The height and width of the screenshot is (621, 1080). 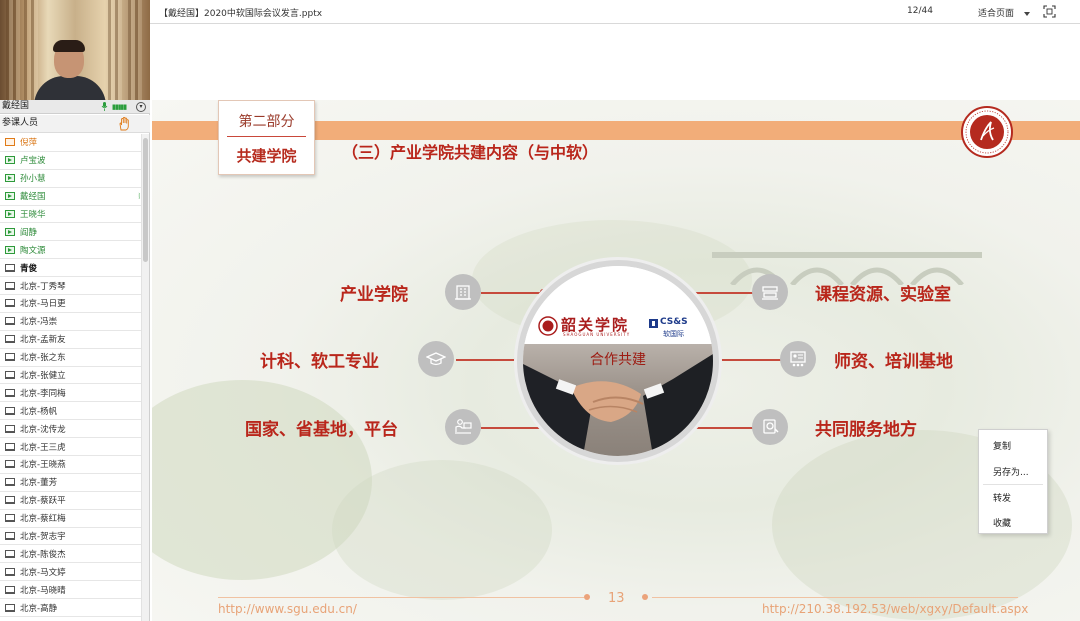 What do you see at coordinates (266, 156) in the screenshot?
I see `section-name: 共建学院` at bounding box center [266, 156].